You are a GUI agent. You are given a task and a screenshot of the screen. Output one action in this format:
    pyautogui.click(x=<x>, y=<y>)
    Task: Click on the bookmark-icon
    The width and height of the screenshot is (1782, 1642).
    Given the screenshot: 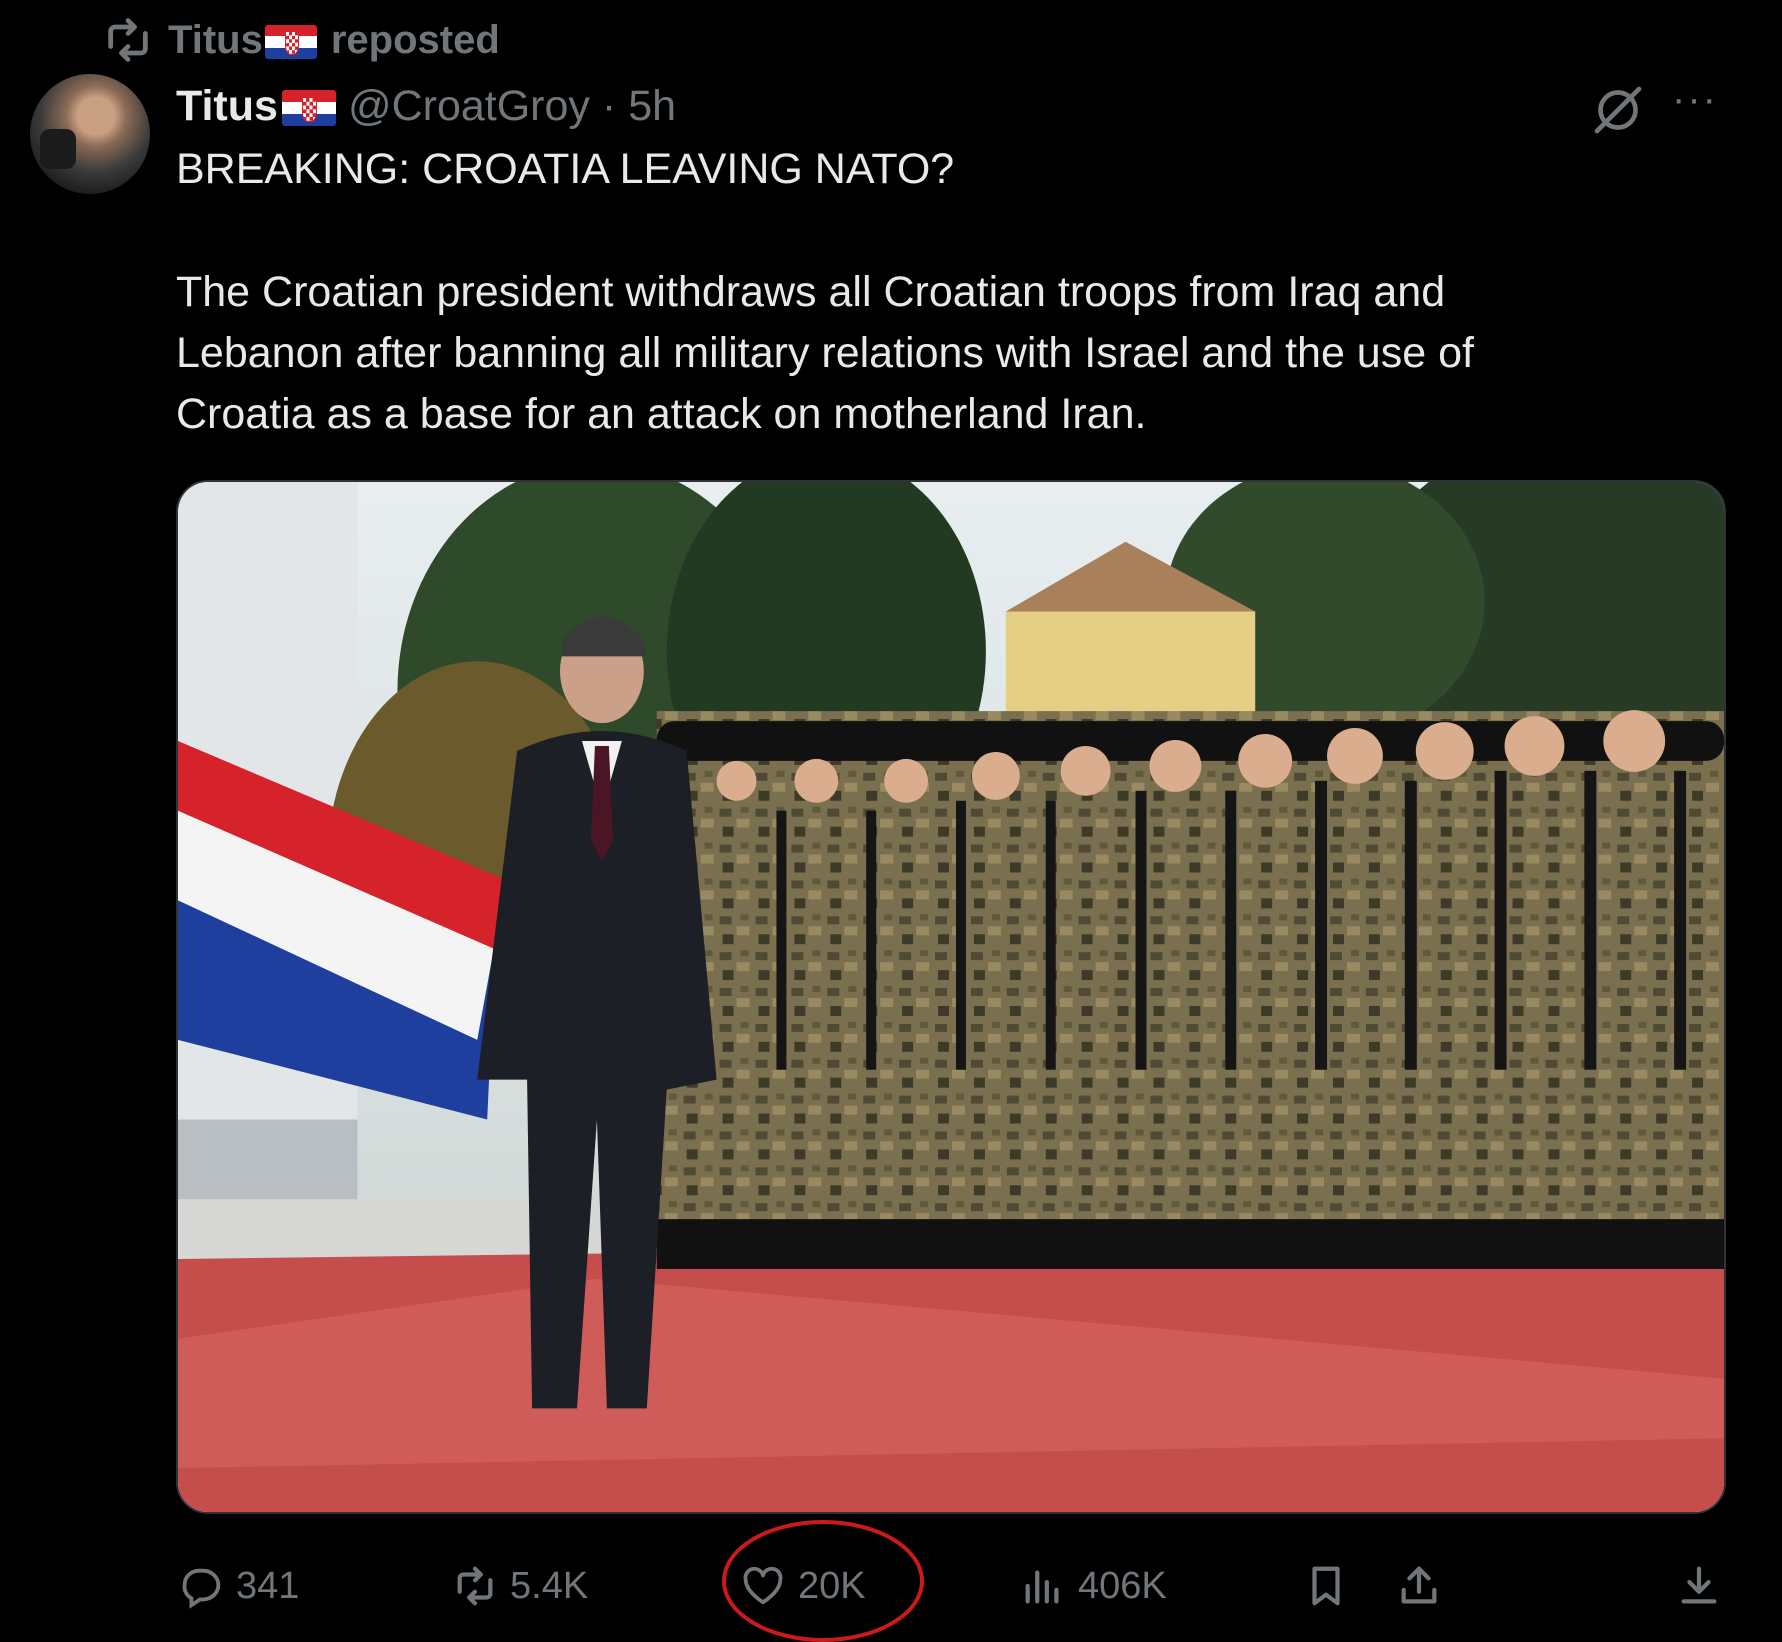 What is the action you would take?
    pyautogui.click(x=1326, y=1586)
    